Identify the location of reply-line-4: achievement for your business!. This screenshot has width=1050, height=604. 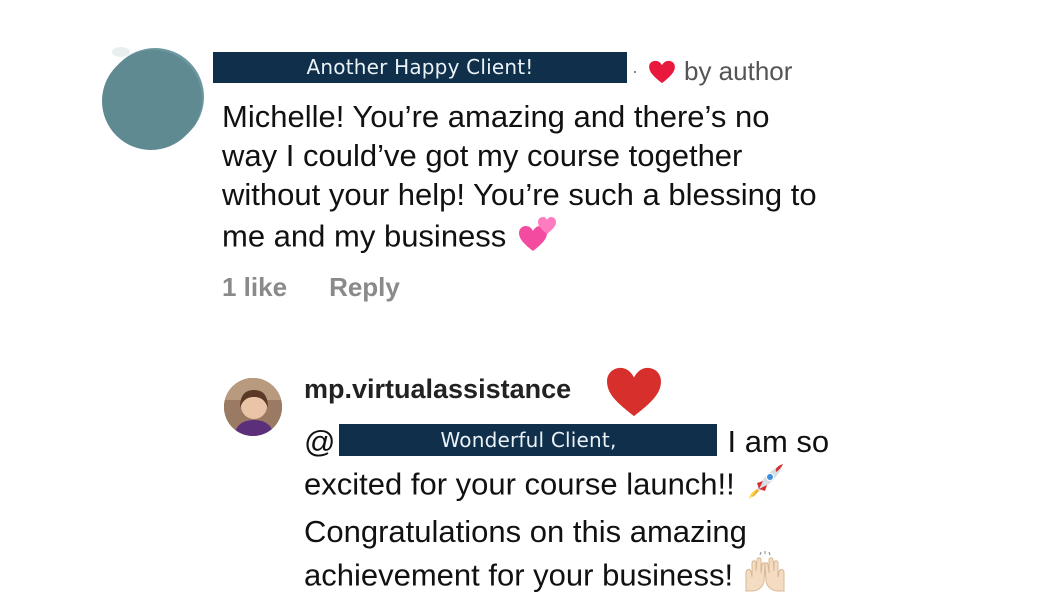
(519, 575).